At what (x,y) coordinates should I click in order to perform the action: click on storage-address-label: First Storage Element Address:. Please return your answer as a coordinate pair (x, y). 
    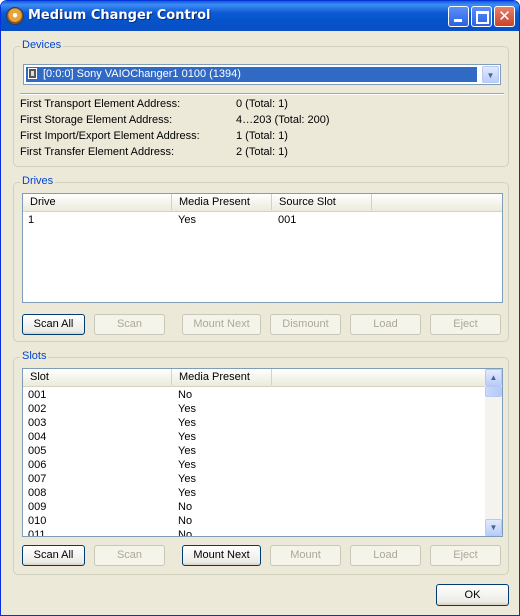
    Looking at the image, I should click on (96, 120).